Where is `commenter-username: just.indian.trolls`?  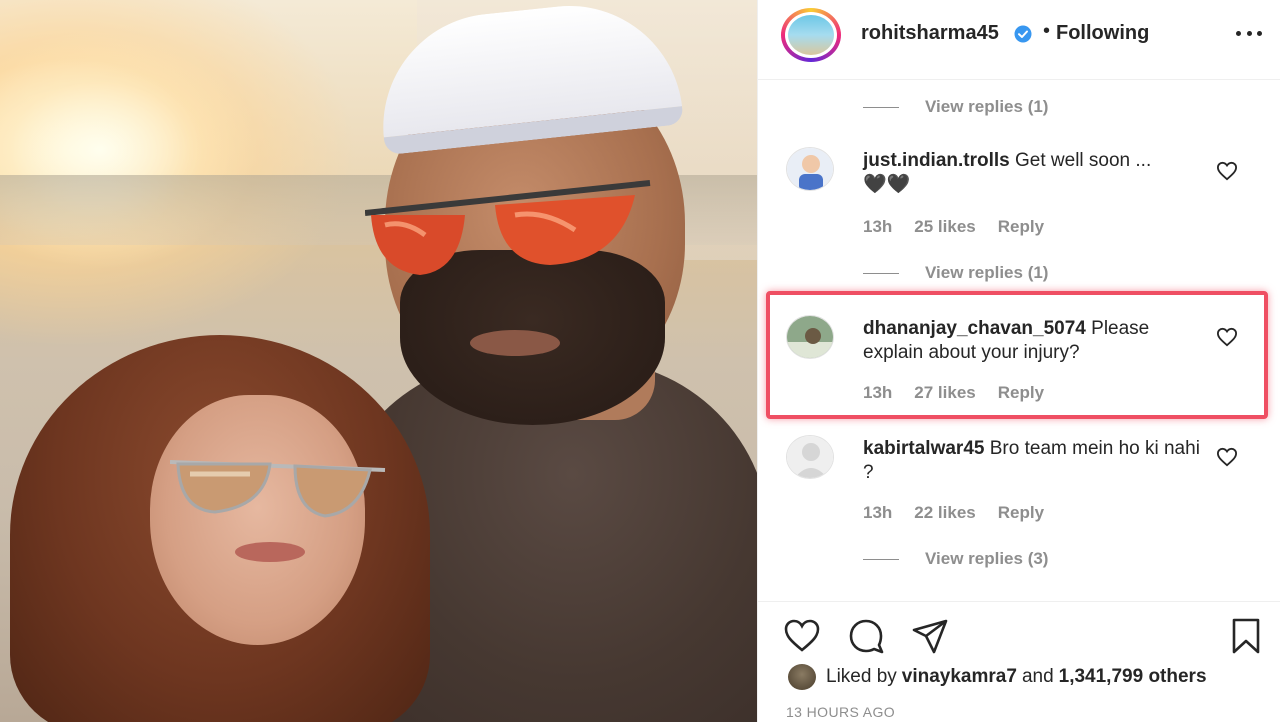
commenter-username: just.indian.trolls is located at coordinates (936, 160).